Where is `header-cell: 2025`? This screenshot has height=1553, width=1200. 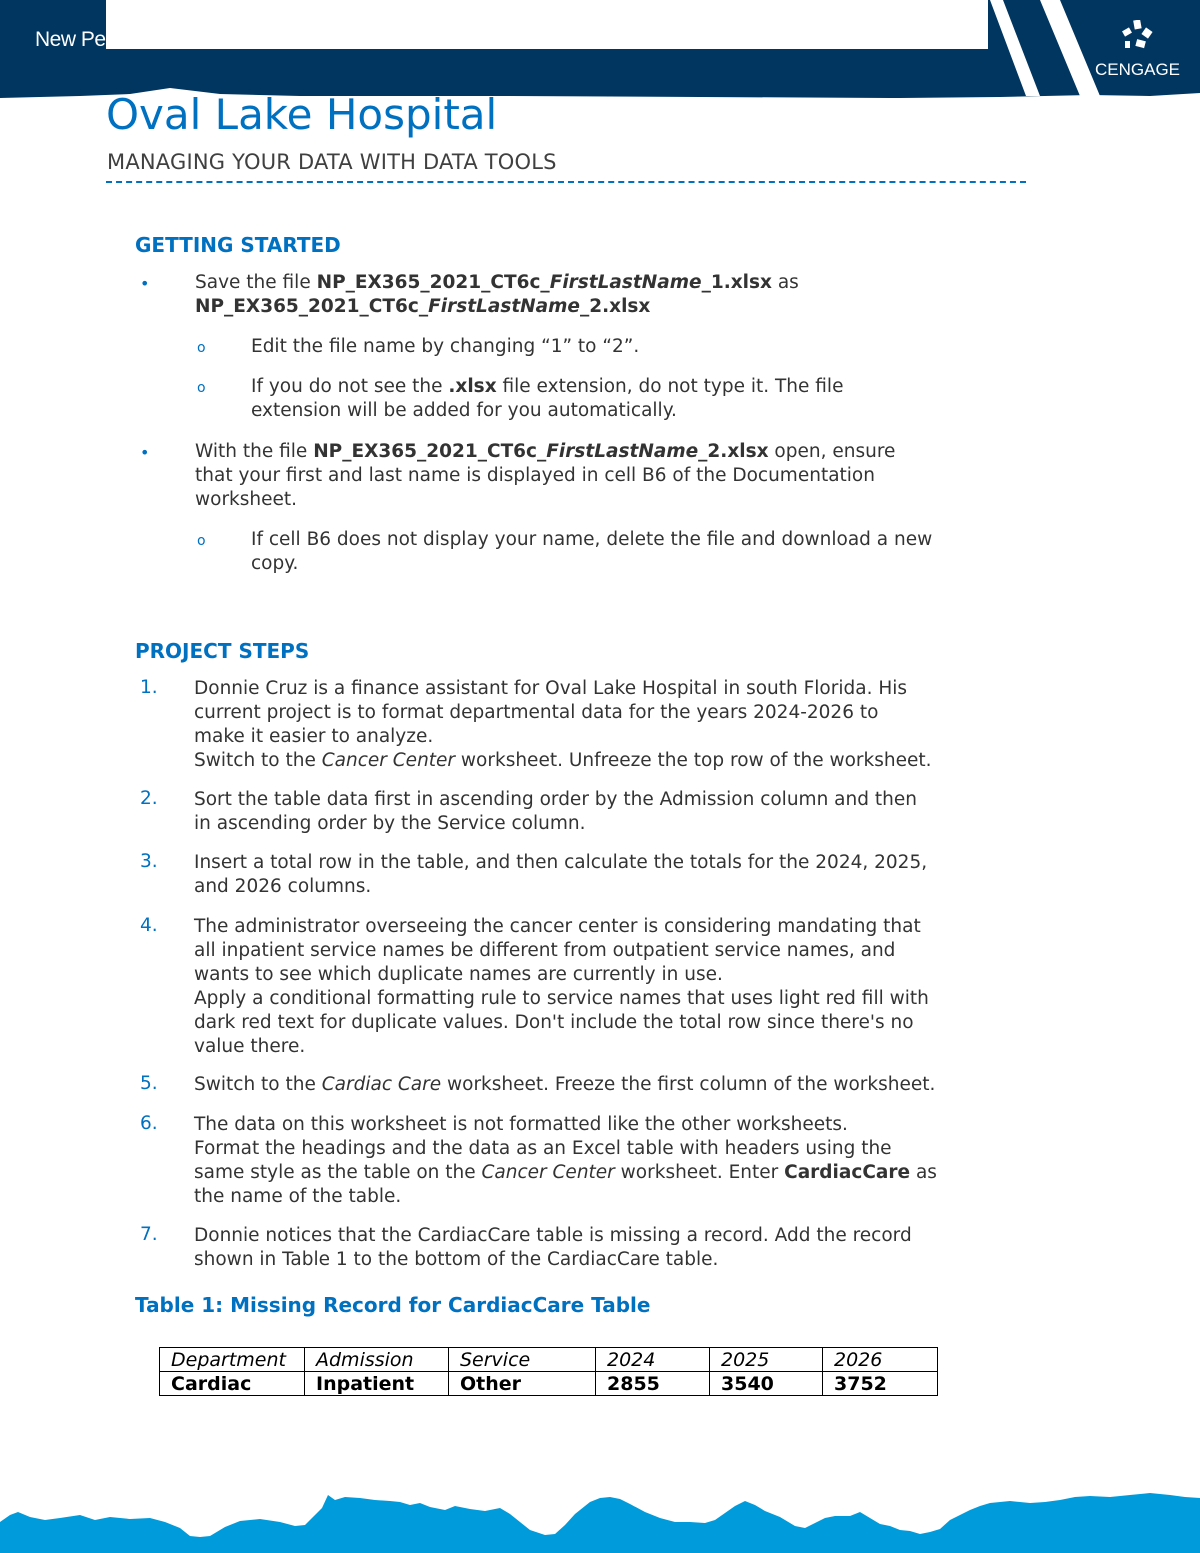
header-cell: 2025 is located at coordinates (766, 1359).